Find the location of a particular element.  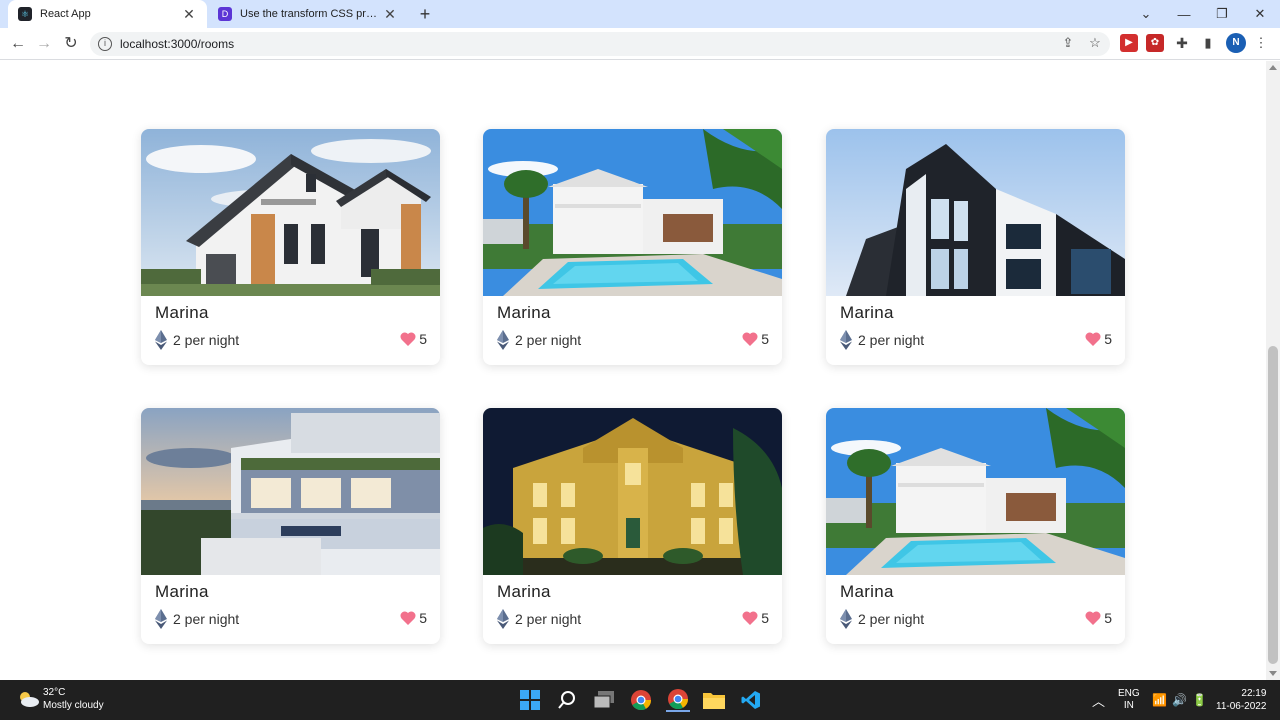

task-view-icon is located at coordinates (604, 700).